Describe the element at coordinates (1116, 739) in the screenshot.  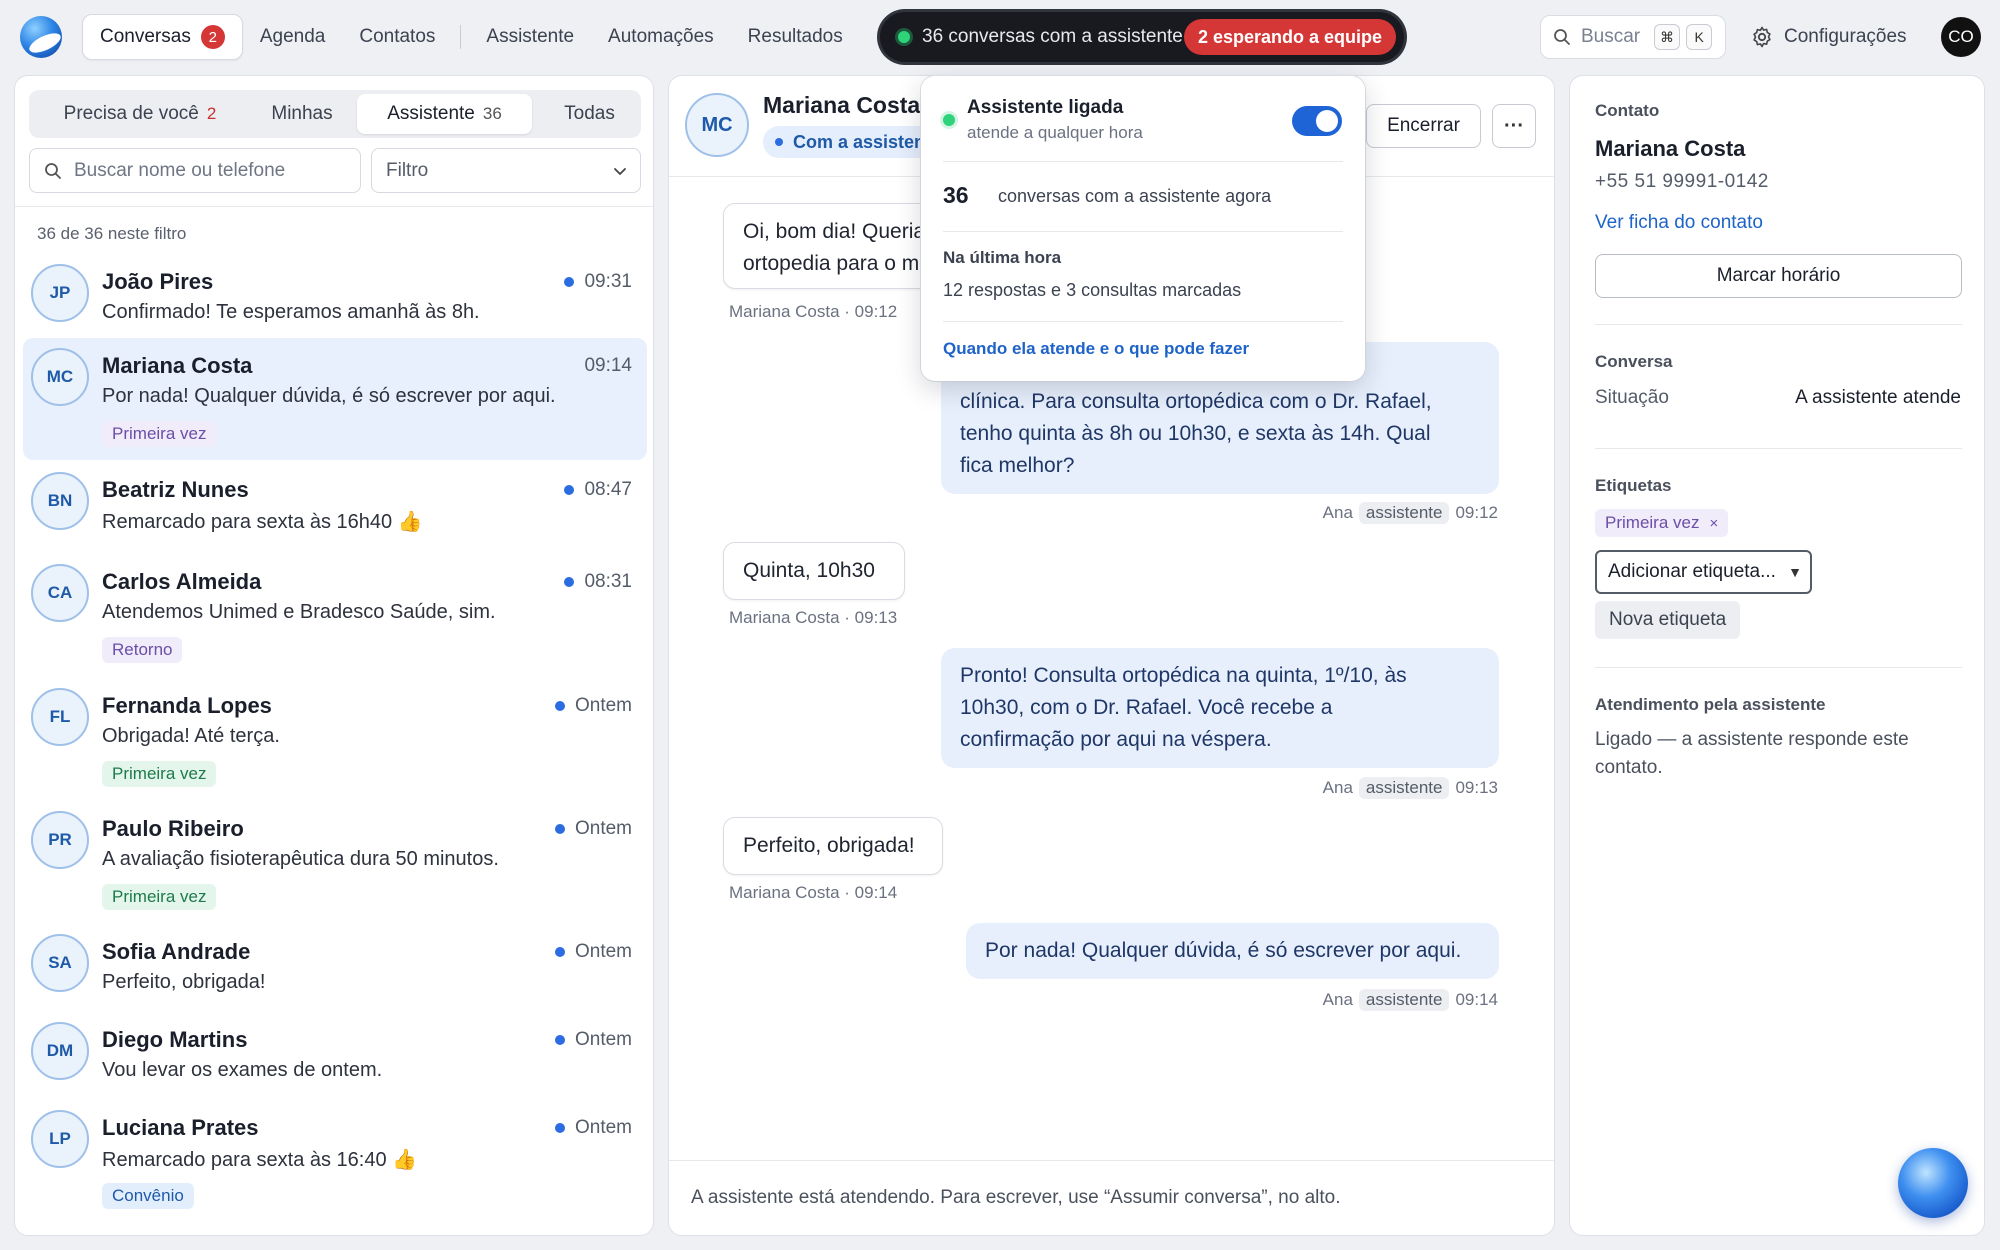
I see `message-line: confirmação por aqui na véspera.` at that location.